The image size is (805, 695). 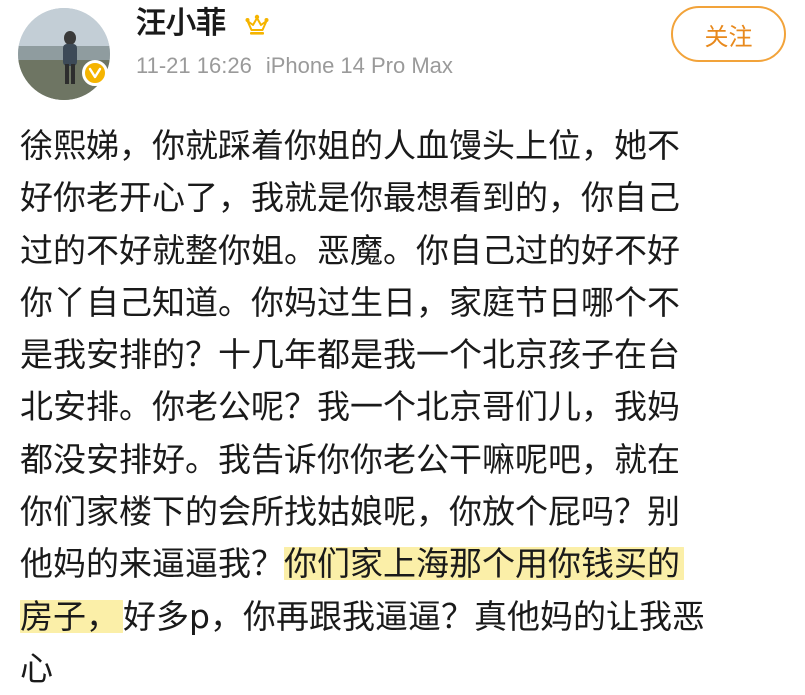 I want to click on post-text-line: 你丫自己知道。你妈过生日，家庭节日哪个不, so click(x=350, y=302).